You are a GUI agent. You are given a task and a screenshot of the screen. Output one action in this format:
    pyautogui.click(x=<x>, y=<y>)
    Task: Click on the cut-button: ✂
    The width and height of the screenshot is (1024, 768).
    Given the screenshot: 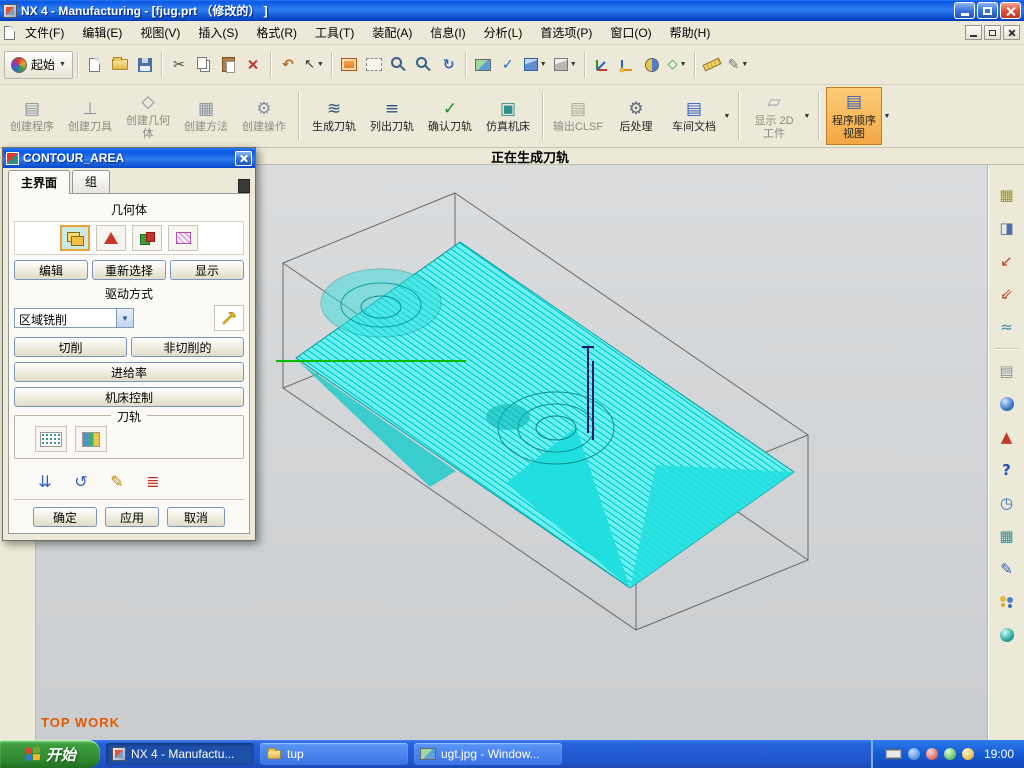 What is the action you would take?
    pyautogui.click(x=179, y=65)
    